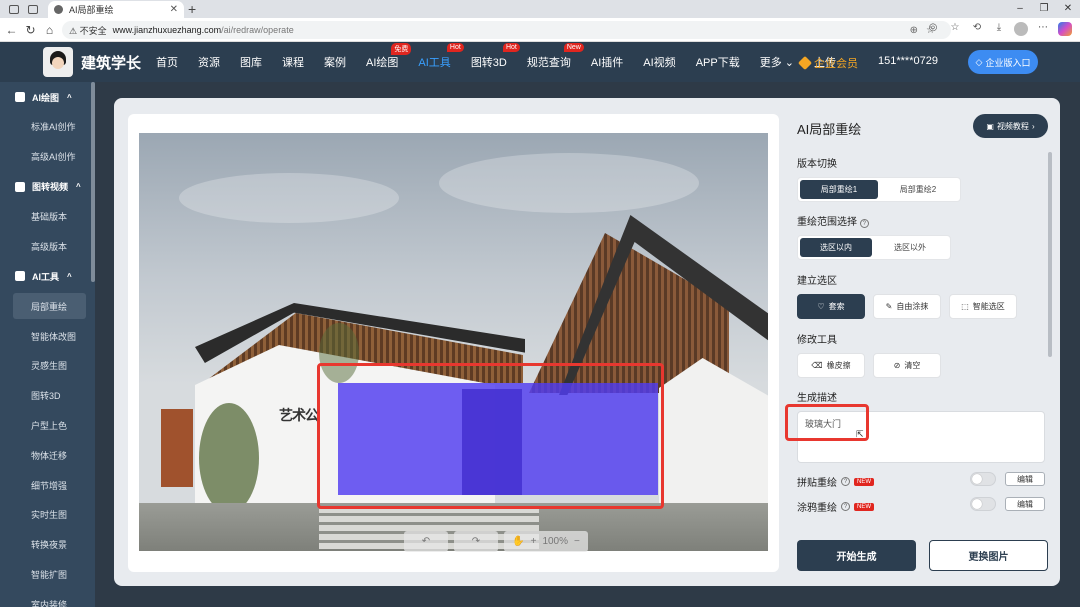  What do you see at coordinates (441, 56) in the screenshot?
I see `menu-item-ai-tools: AI工具 Hot` at bounding box center [441, 56].